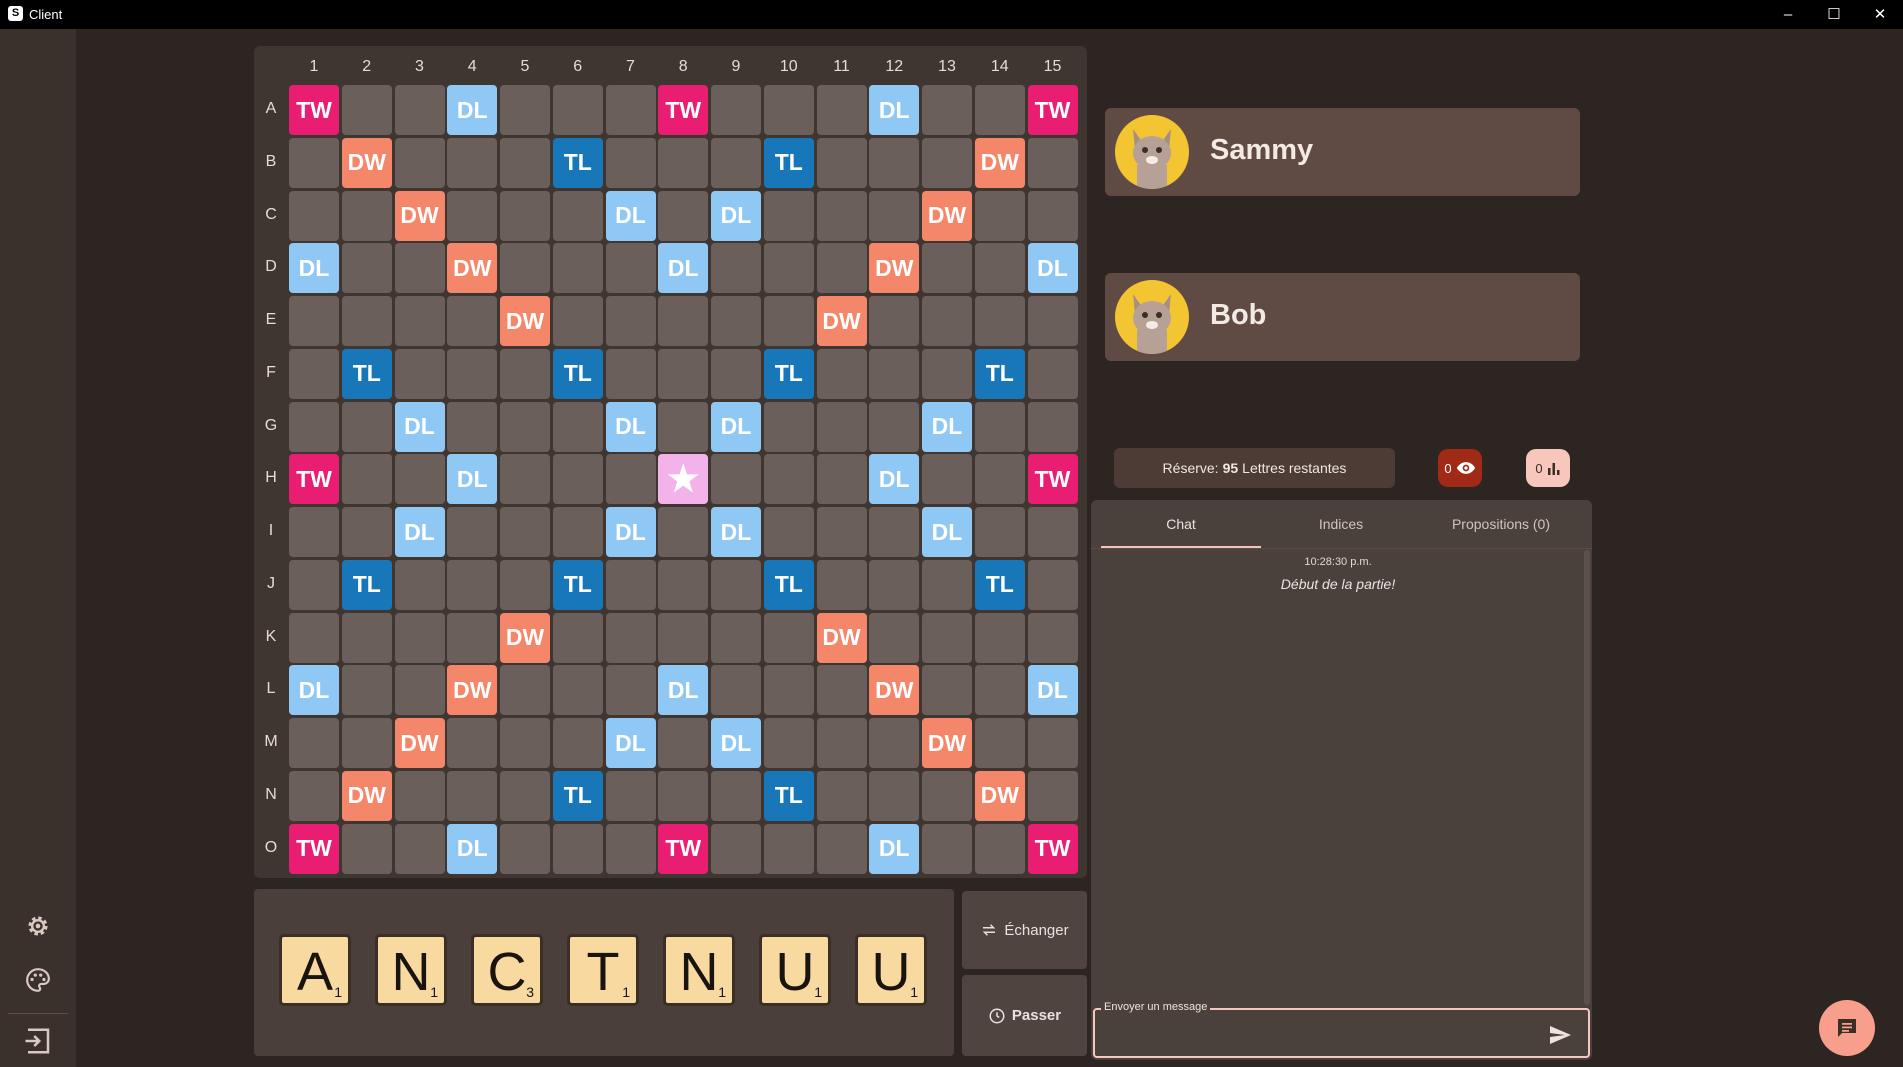 This screenshot has height=1067, width=1903. I want to click on chat-scrollbar, so click(1587, 777).